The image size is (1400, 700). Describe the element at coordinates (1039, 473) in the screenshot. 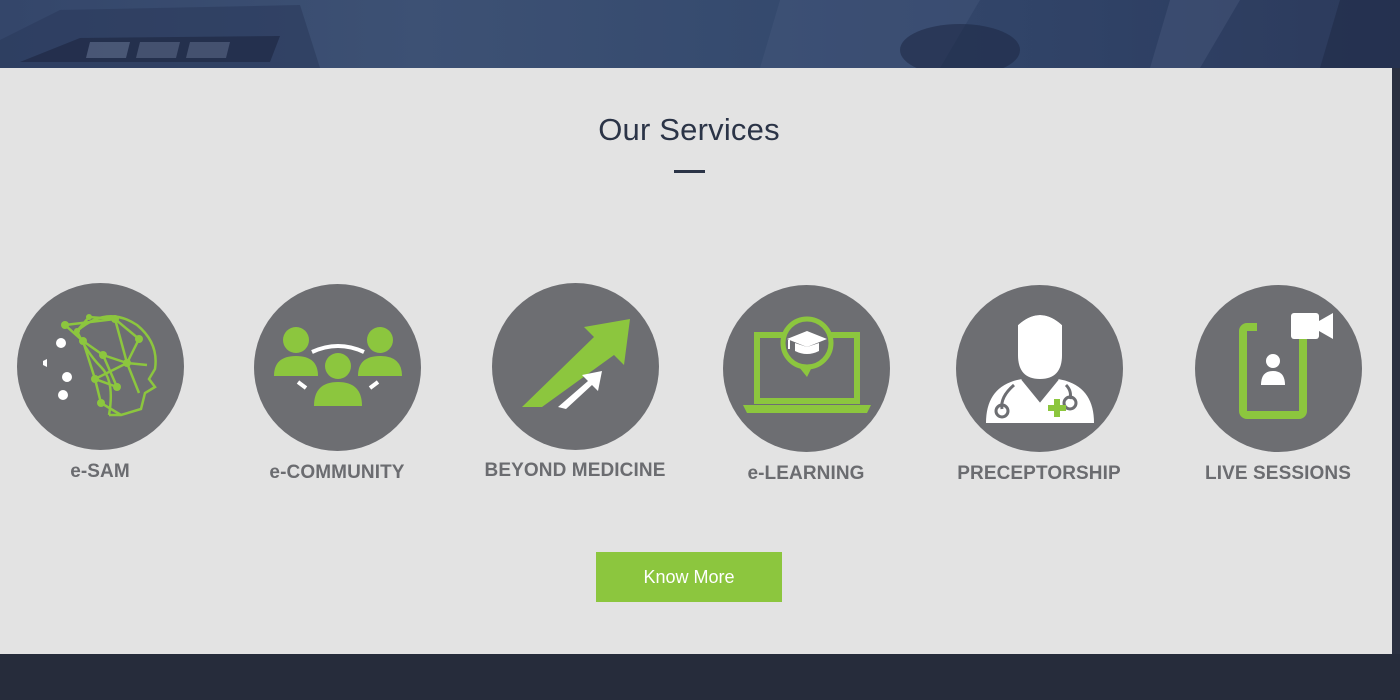

I see `service-label: PRECEPTORSHIP` at that location.